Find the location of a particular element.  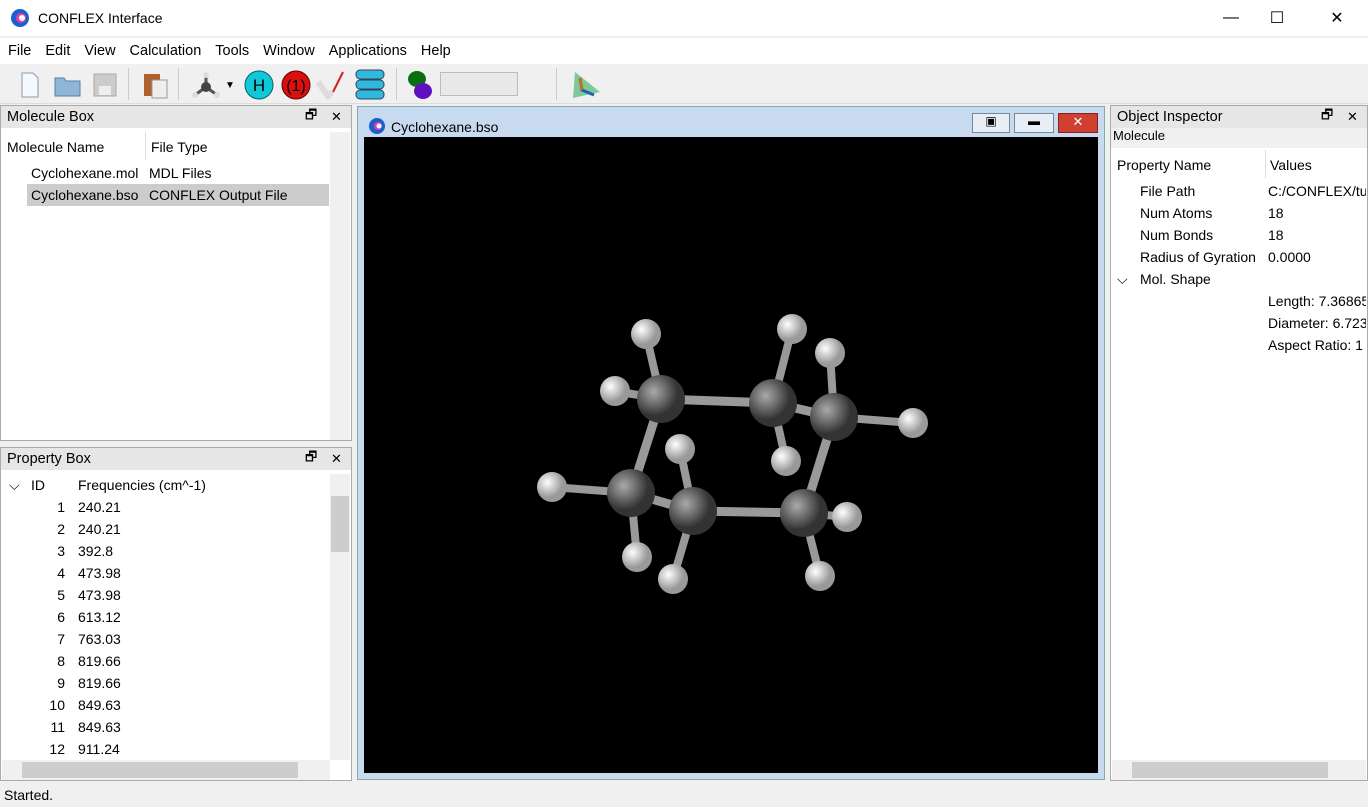

frequency-row: 6 613.12 is located at coordinates (171, 617).